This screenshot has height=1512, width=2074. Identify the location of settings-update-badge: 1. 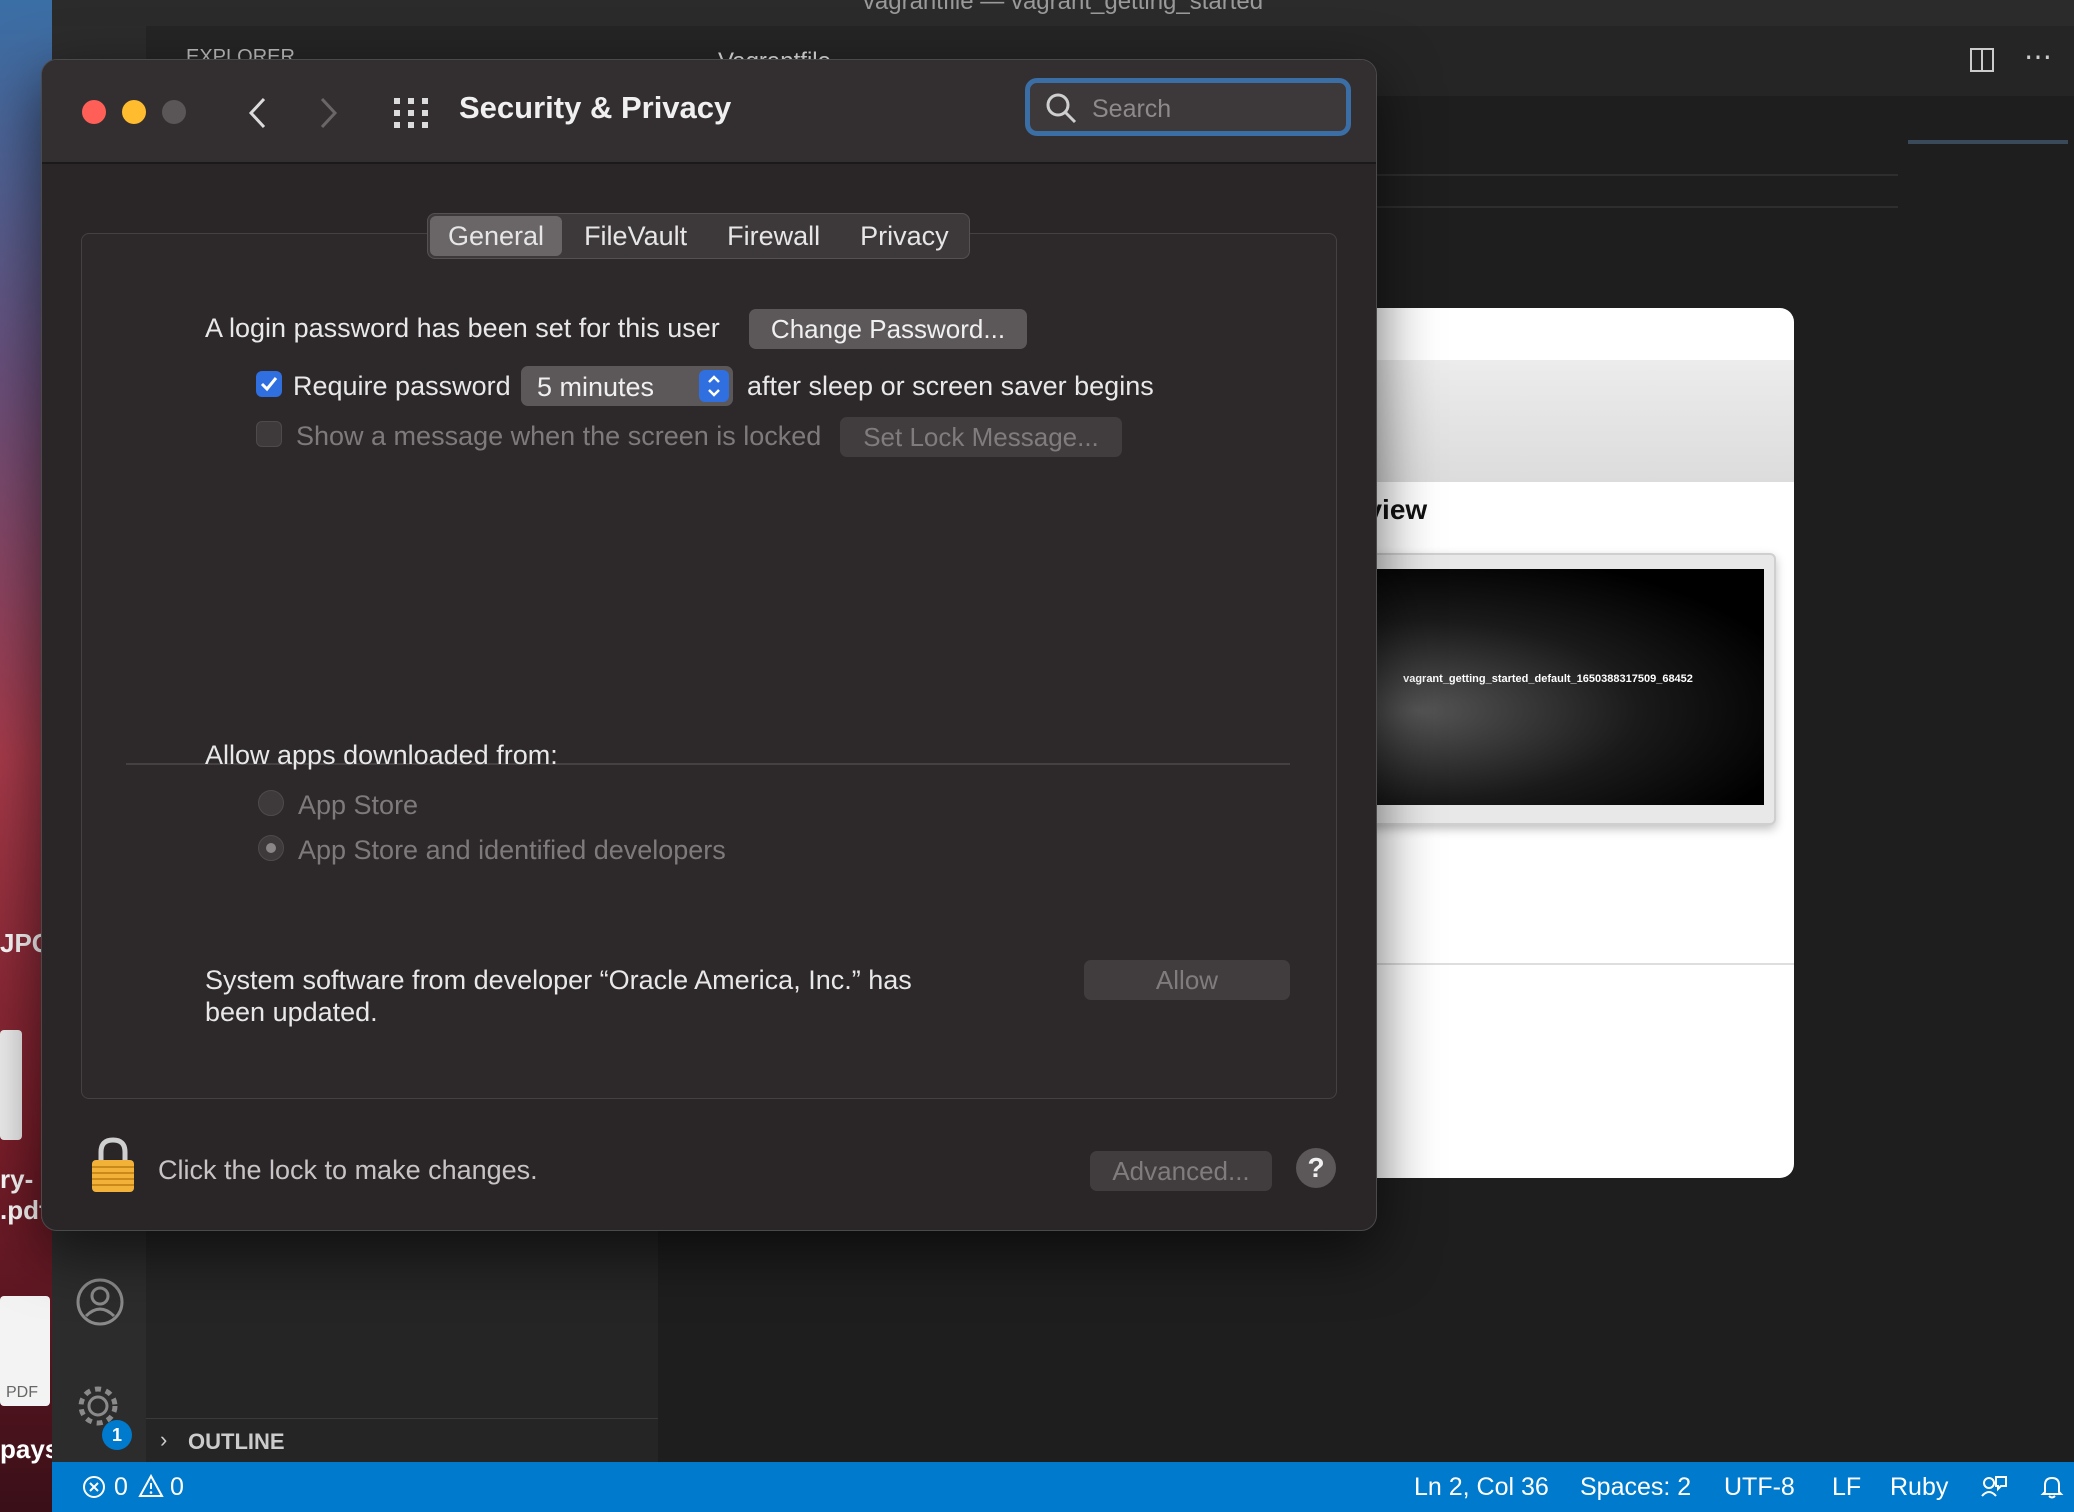
(117, 1435).